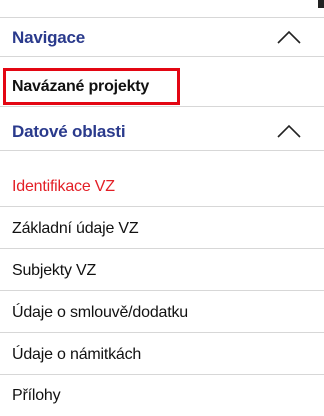 Image resolution: width=324 pixels, height=416 pixels. Describe the element at coordinates (81, 86) in the screenshot. I see `nav-item-label: Navázané projekty` at that location.